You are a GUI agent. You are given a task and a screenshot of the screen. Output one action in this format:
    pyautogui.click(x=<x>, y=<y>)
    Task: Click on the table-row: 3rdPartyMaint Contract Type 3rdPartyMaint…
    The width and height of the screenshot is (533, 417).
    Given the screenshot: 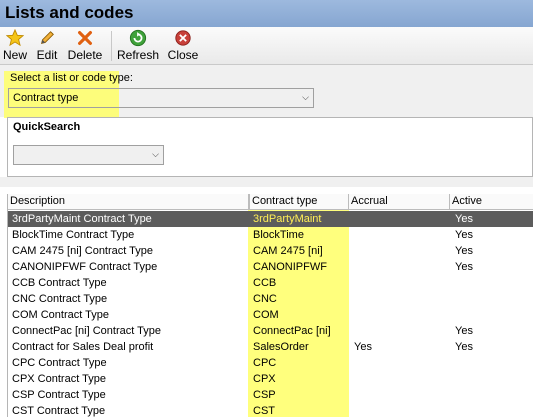 What is the action you would take?
    pyautogui.click(x=270, y=219)
    